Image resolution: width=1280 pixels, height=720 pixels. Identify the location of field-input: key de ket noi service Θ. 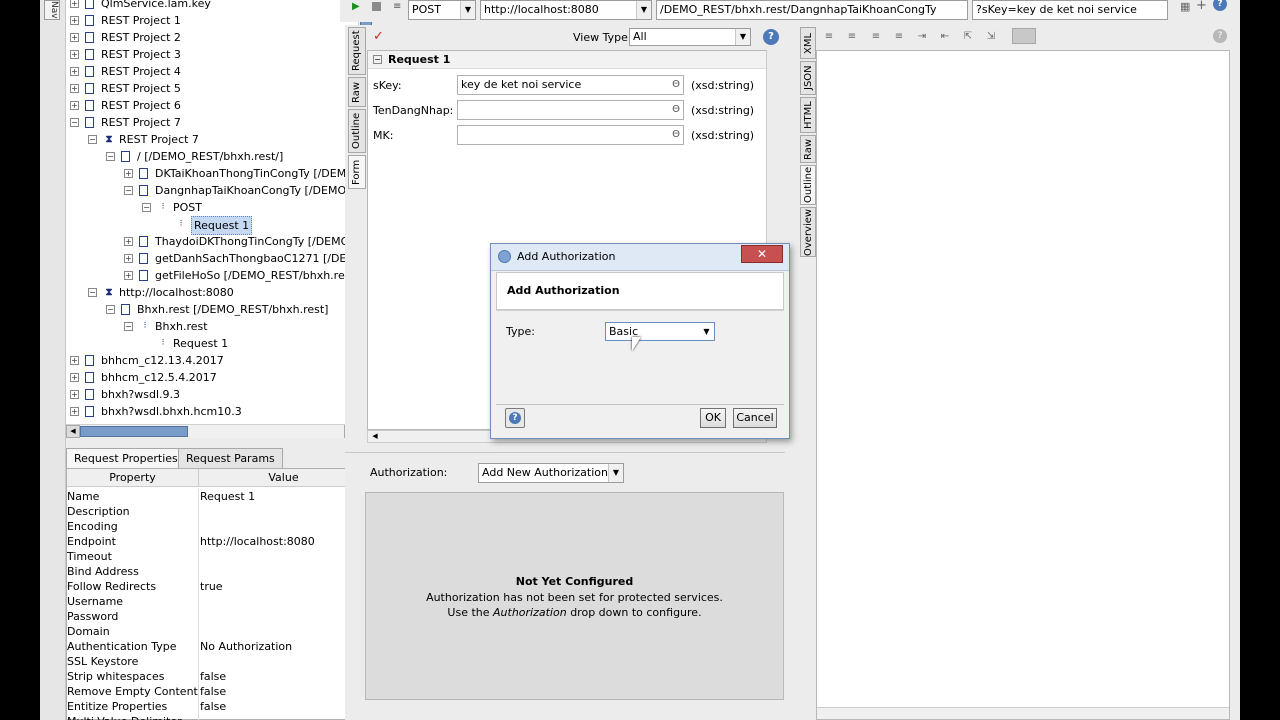
(570, 85).